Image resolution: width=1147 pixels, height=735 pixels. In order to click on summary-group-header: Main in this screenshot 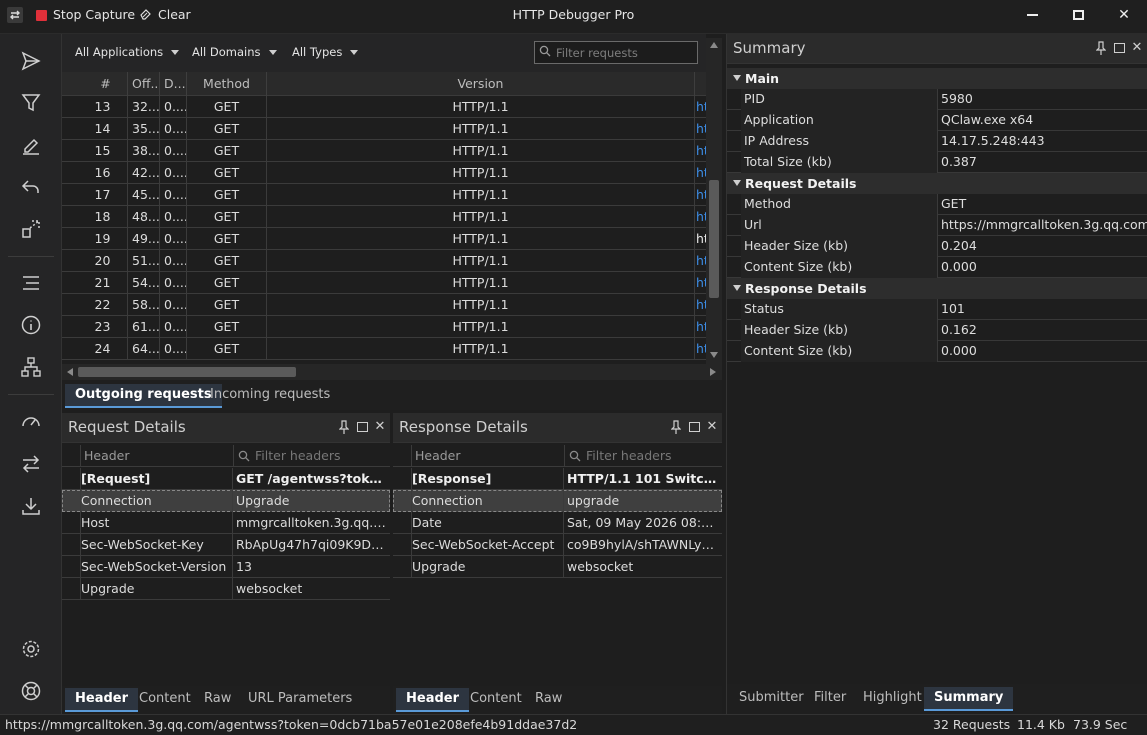, I will do `click(937, 78)`.